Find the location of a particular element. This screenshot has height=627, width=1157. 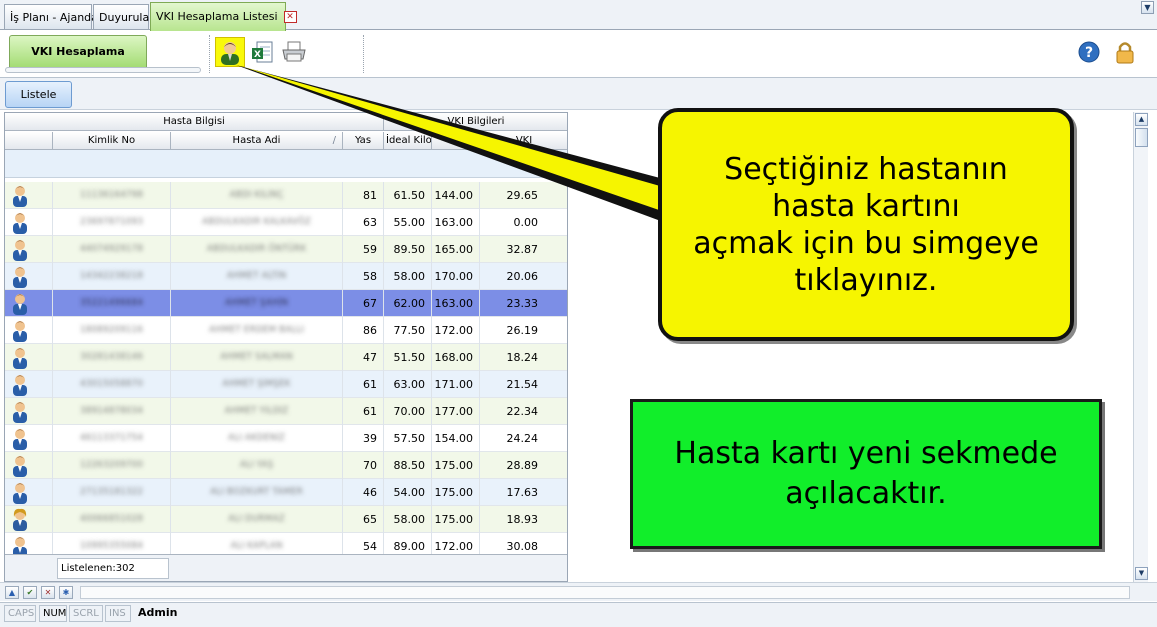

height-cell: 168.00 is located at coordinates (456, 357).